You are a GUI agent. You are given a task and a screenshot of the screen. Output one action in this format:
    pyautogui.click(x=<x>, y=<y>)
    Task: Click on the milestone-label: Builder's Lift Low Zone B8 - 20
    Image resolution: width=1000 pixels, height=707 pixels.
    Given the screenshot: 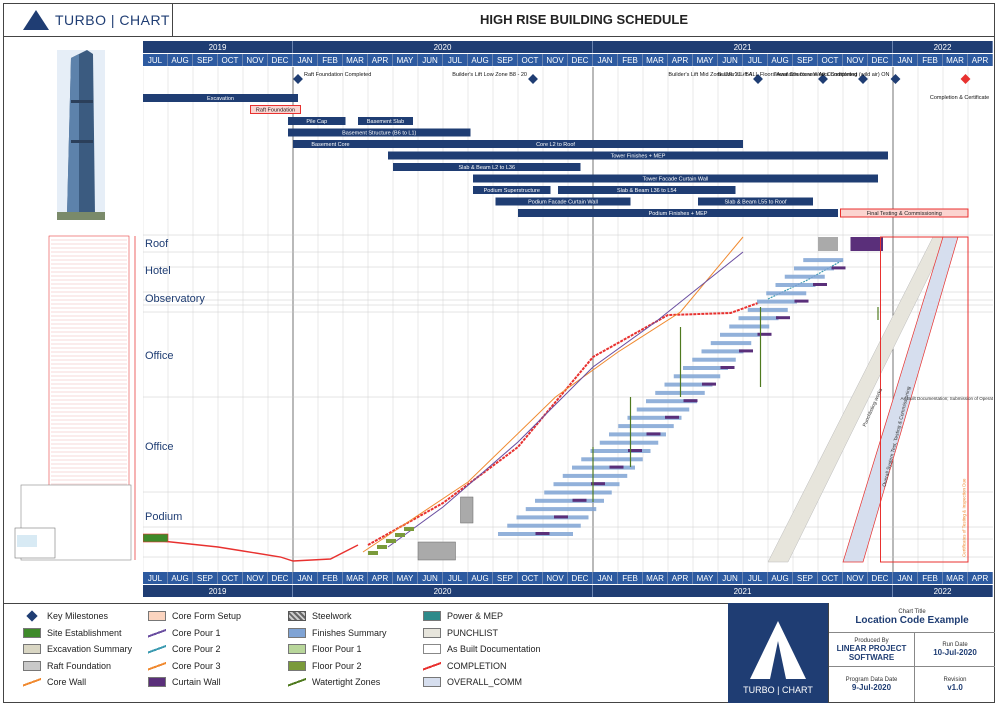 What is the action you would take?
    pyautogui.click(x=489, y=75)
    